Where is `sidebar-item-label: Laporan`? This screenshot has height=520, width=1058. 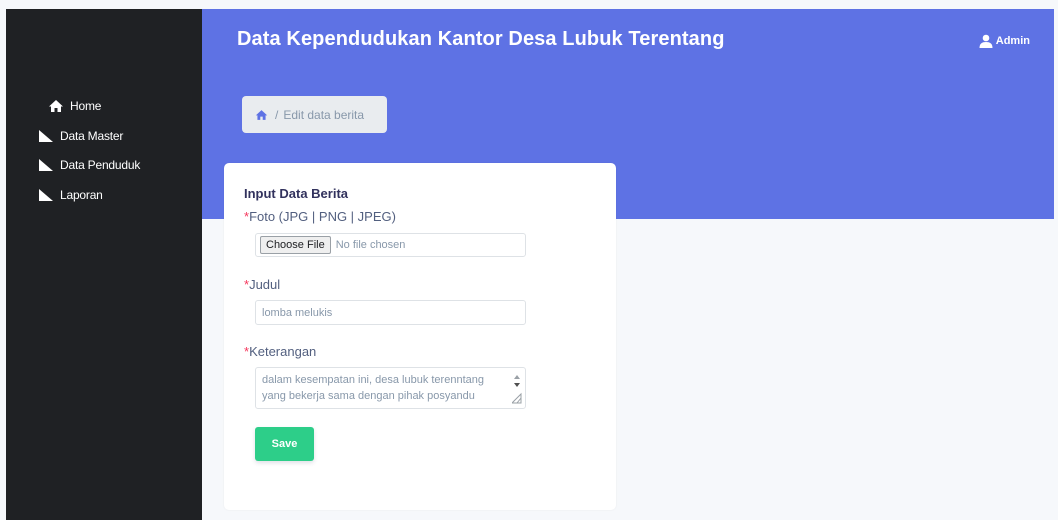
sidebar-item-label: Laporan is located at coordinates (81, 195).